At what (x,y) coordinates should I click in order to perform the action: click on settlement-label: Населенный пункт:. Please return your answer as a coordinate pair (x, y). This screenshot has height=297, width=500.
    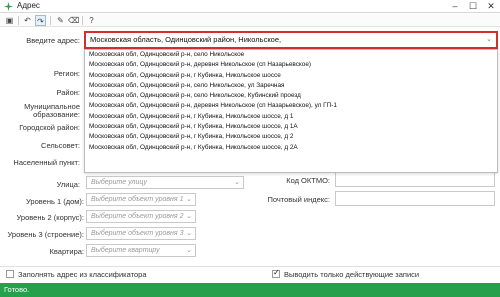
    Looking at the image, I should click on (46, 162).